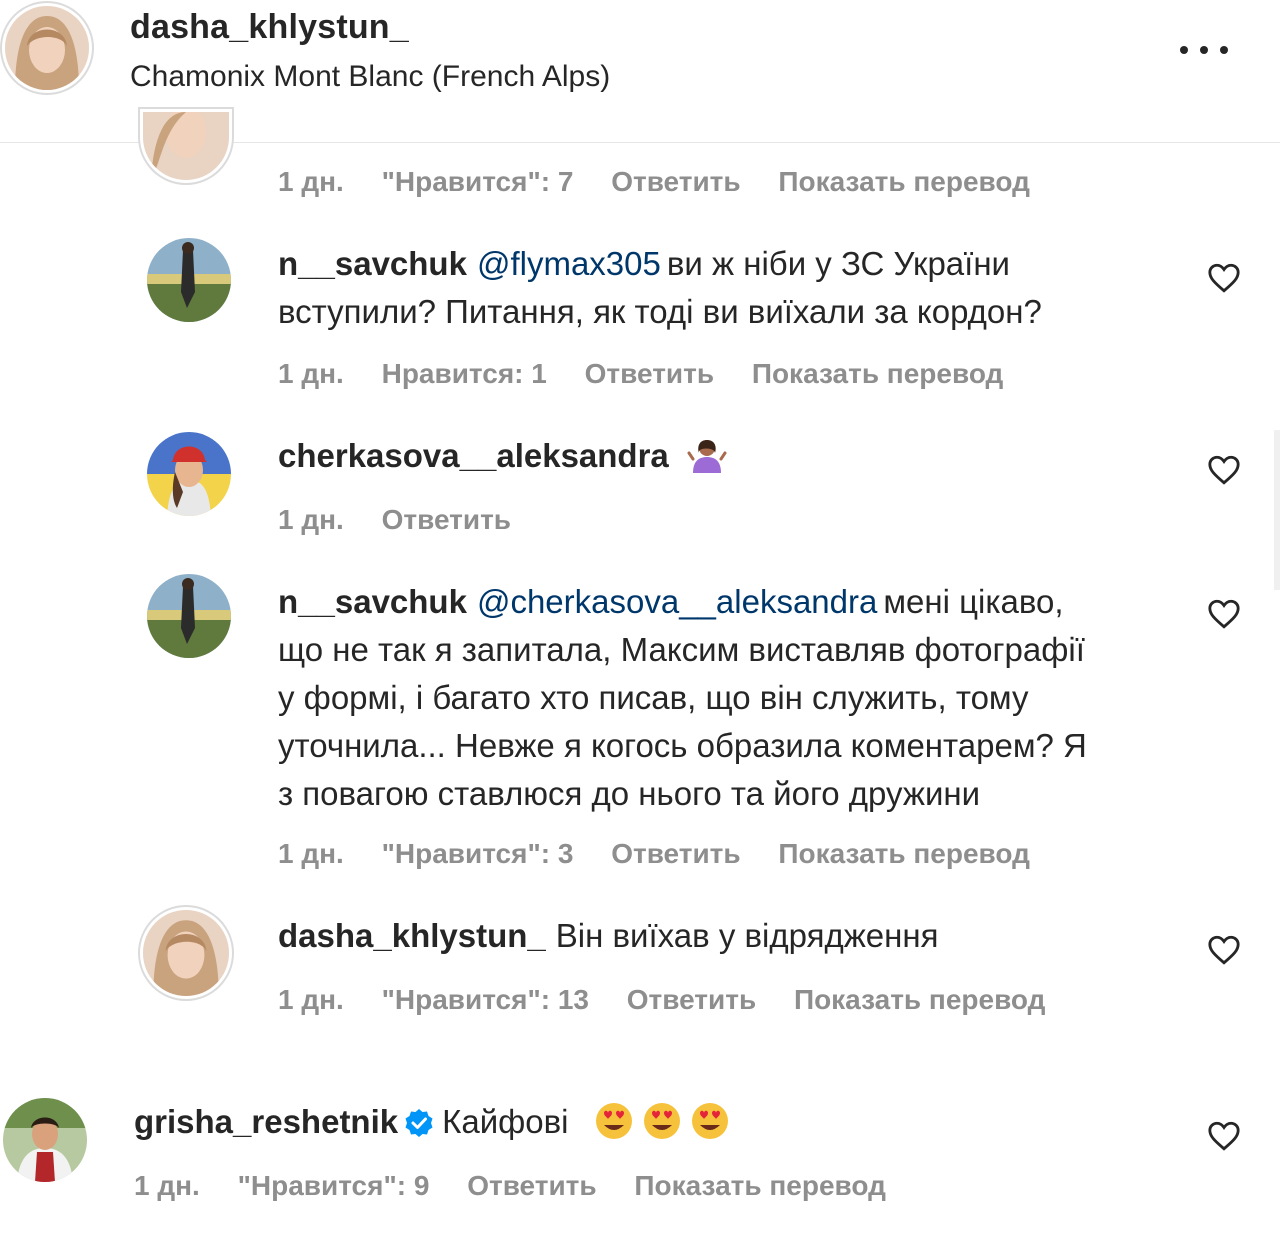 The width and height of the screenshot is (1280, 1243). I want to click on comment-mention: @cherkasova__aleksandra, so click(677, 601).